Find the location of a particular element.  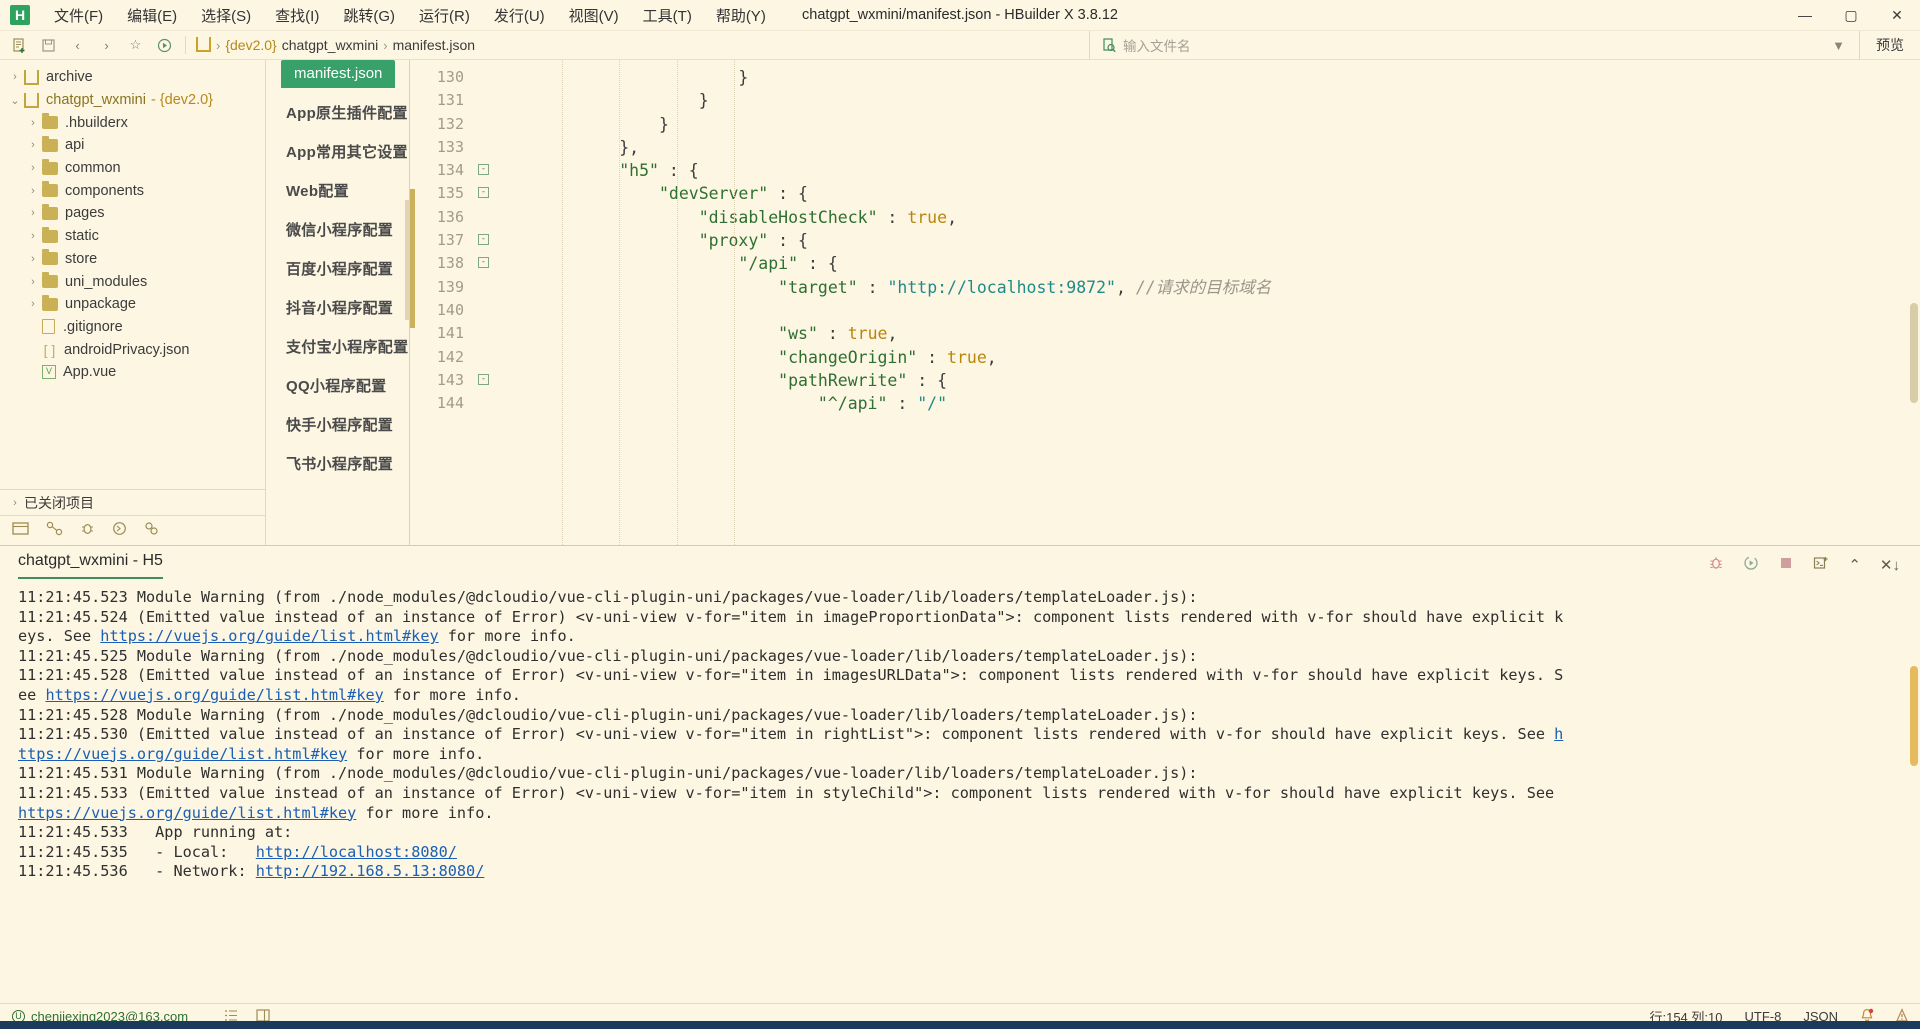

menu-item-3: 查找(I) is located at coordinates (297, 15).